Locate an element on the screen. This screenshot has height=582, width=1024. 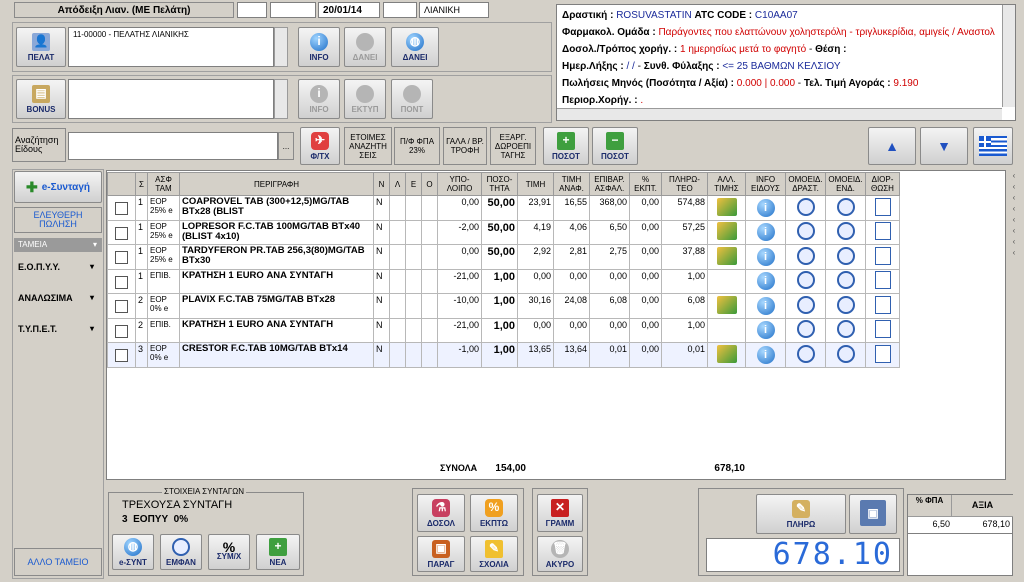
bonus-field is located at coordinates (171, 99).